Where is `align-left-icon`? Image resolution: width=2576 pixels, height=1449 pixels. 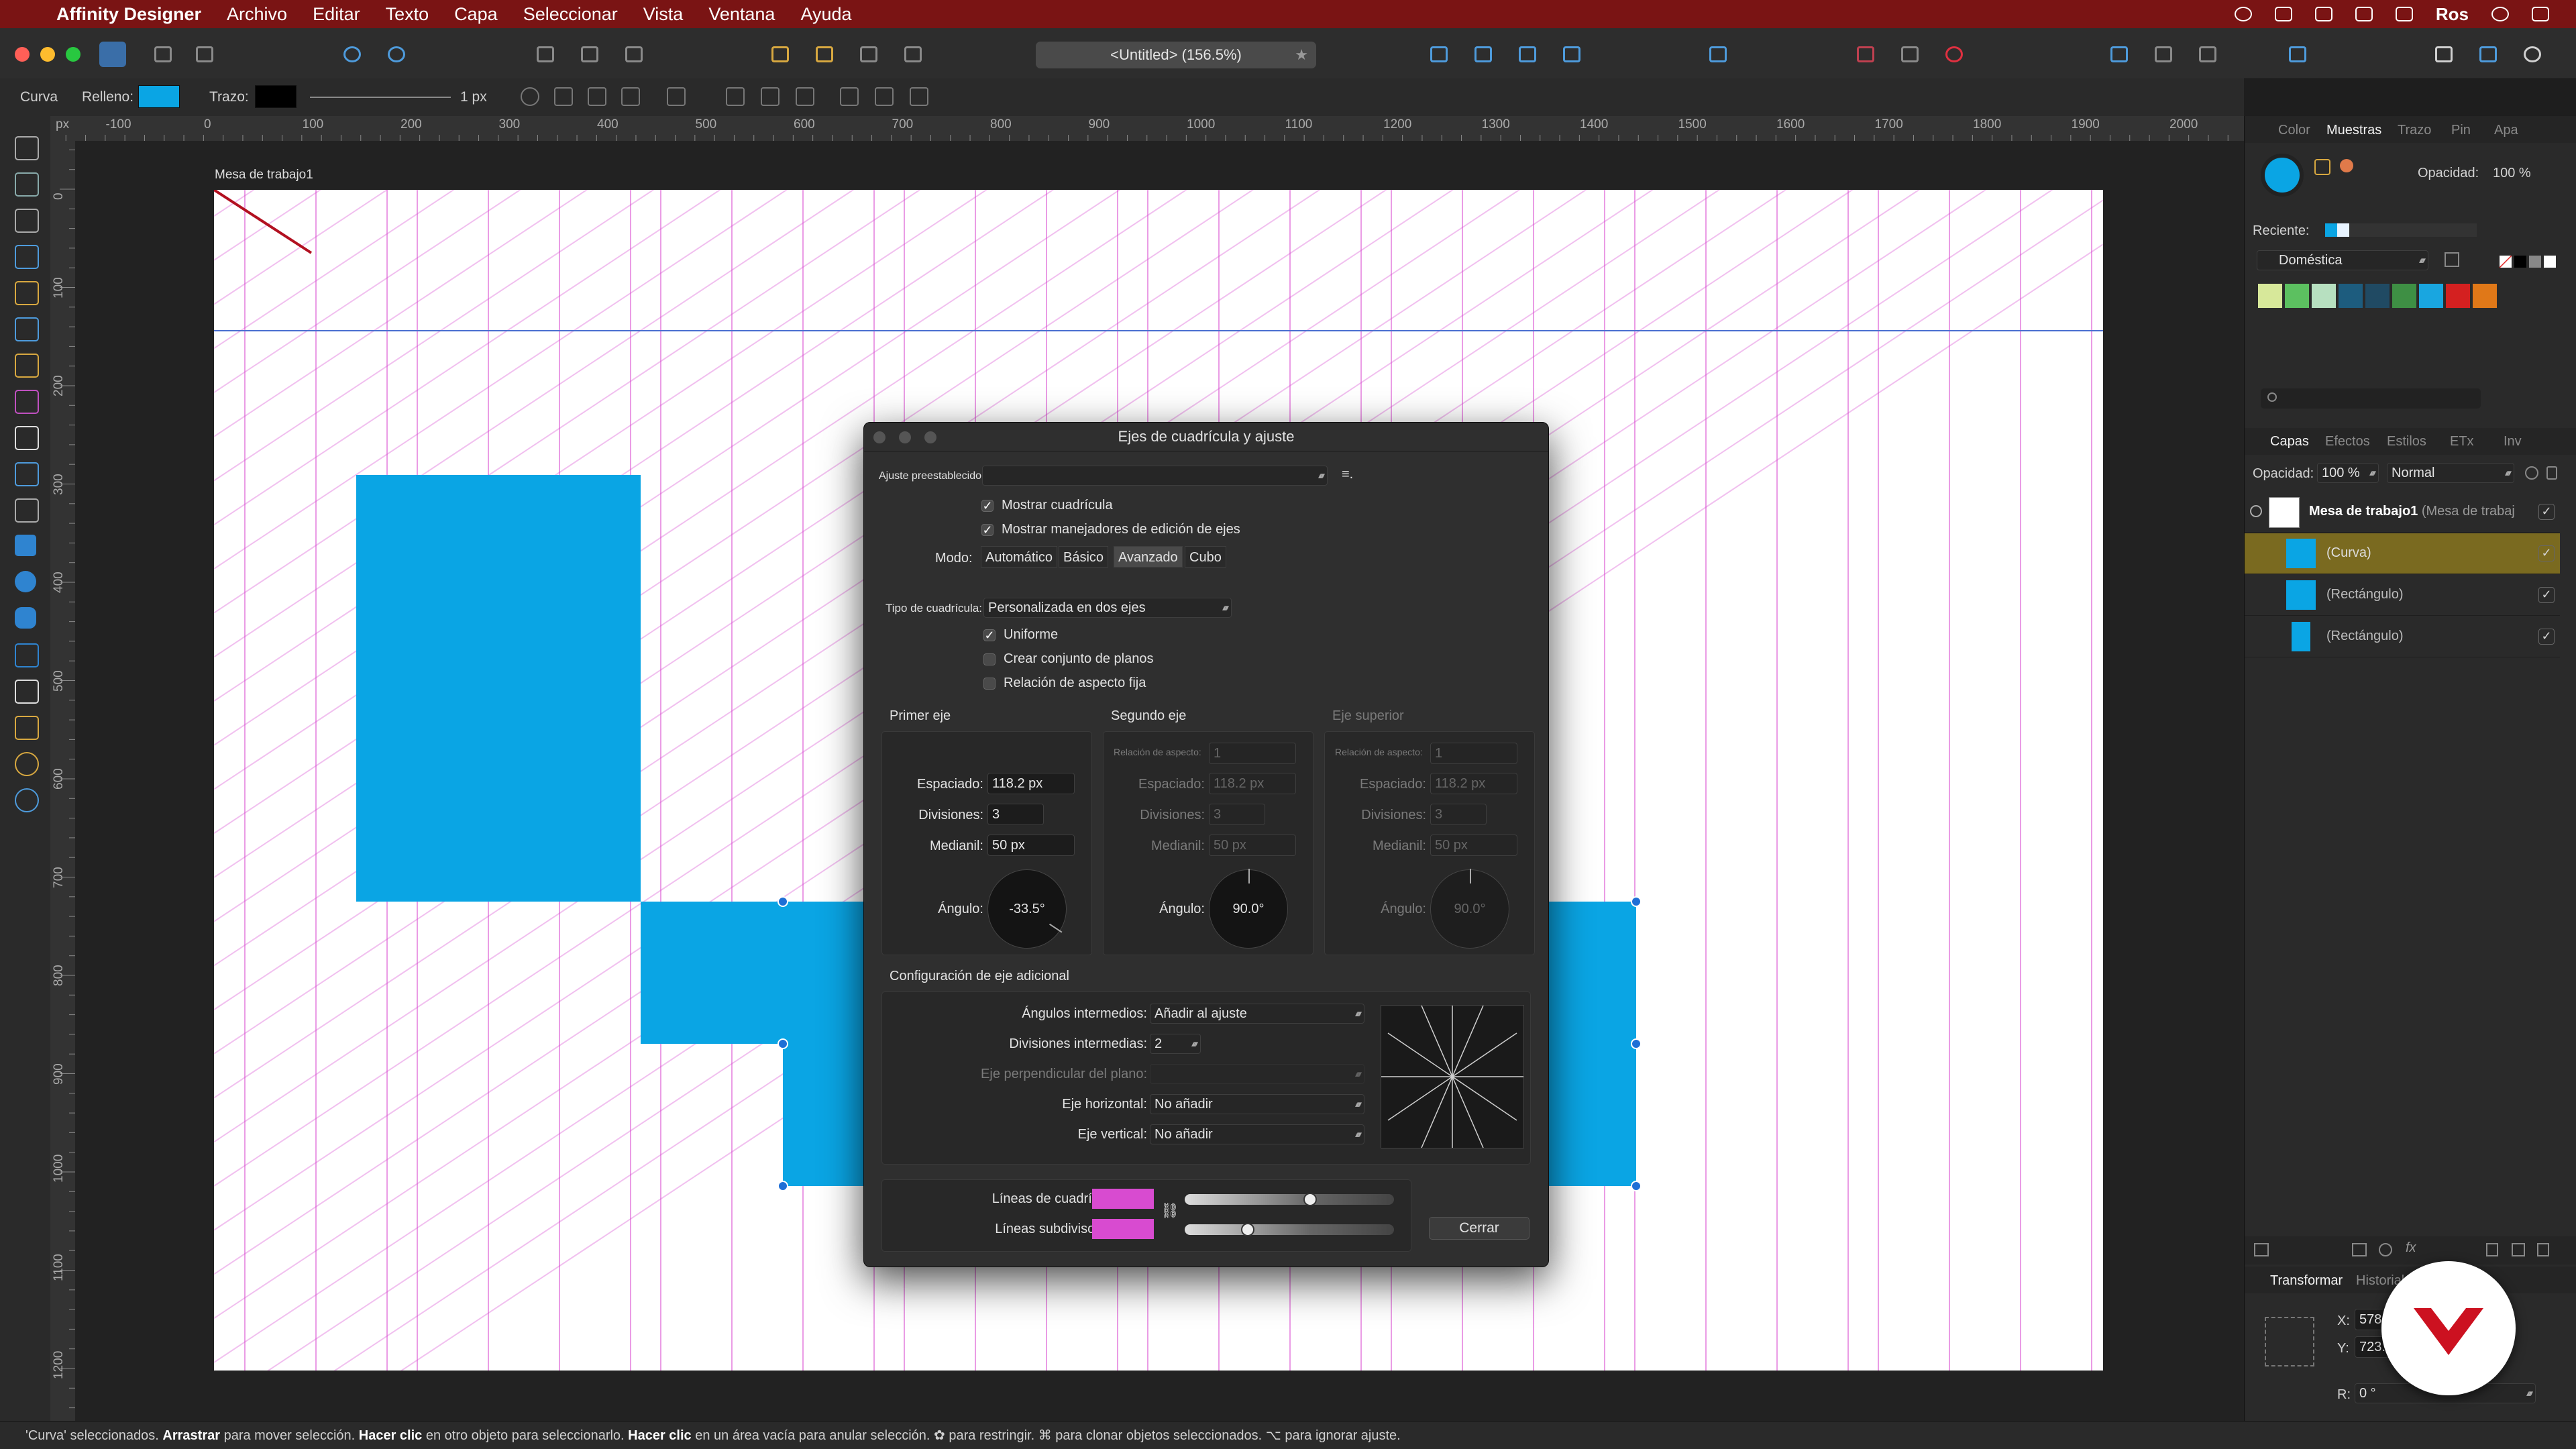 align-left-icon is located at coordinates (735, 96).